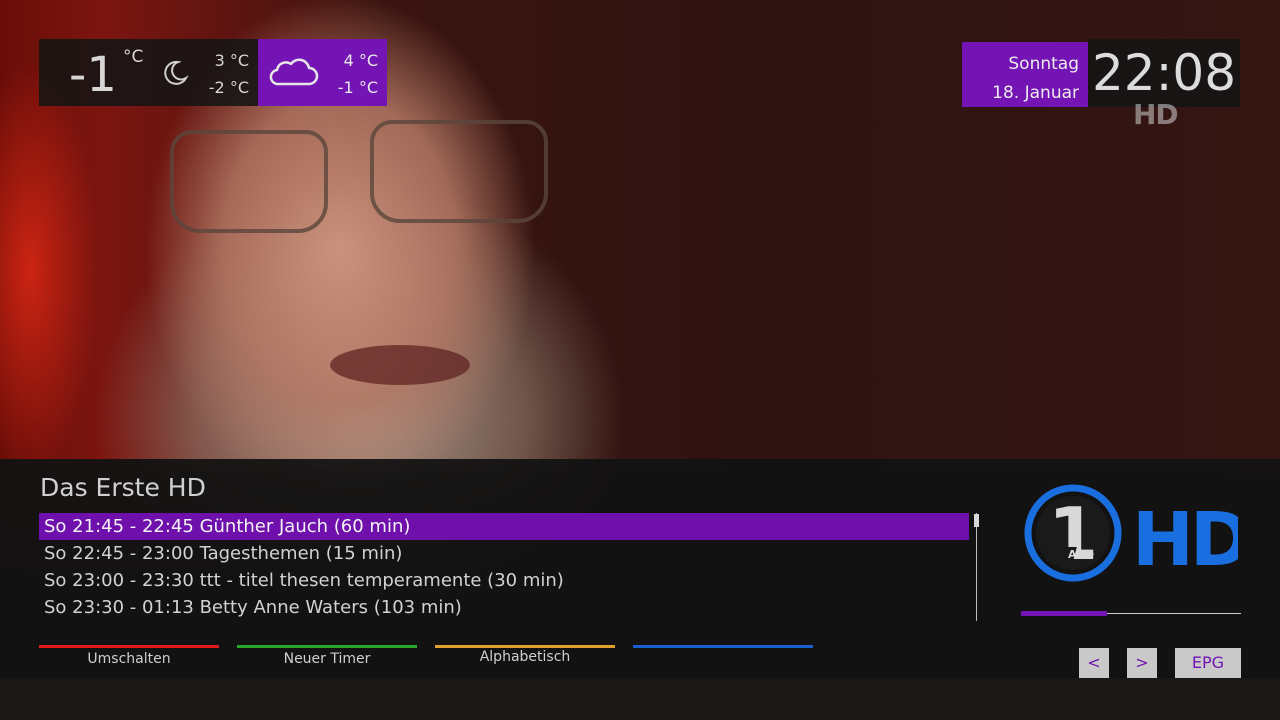 Image resolution: width=1280 pixels, height=720 pixels. Describe the element at coordinates (249, 181) in the screenshot. I see `glasses-left-lens` at that location.